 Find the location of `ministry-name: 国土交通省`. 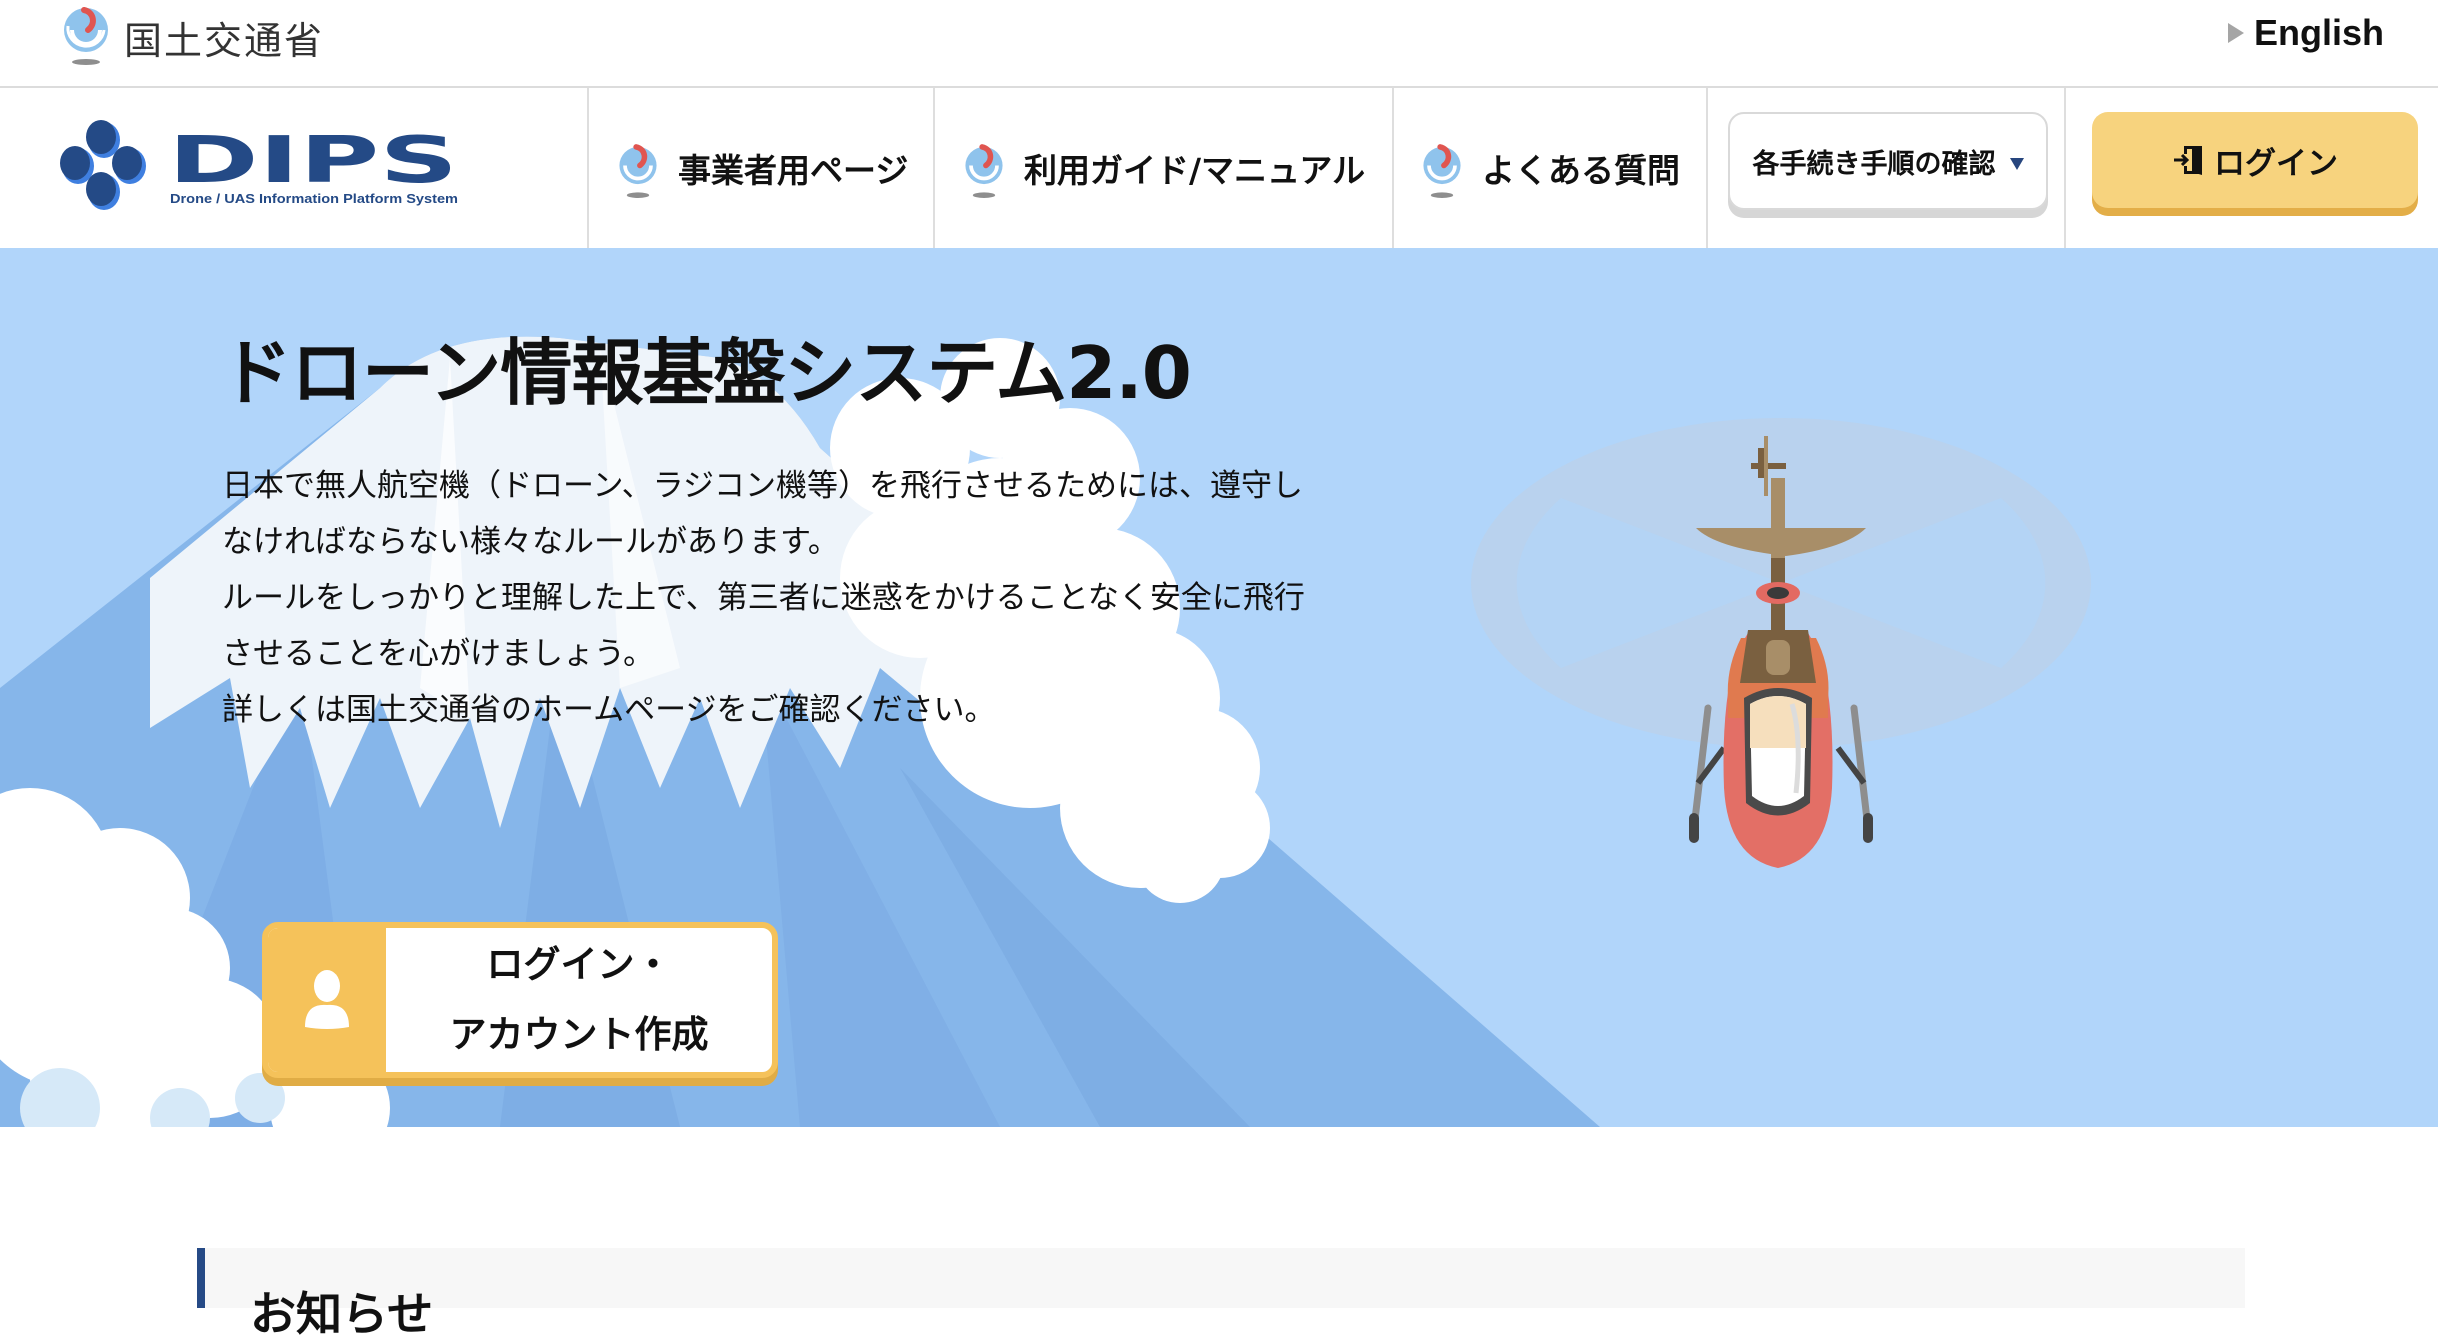

ministry-name: 国土交通省 is located at coordinates (224, 40).